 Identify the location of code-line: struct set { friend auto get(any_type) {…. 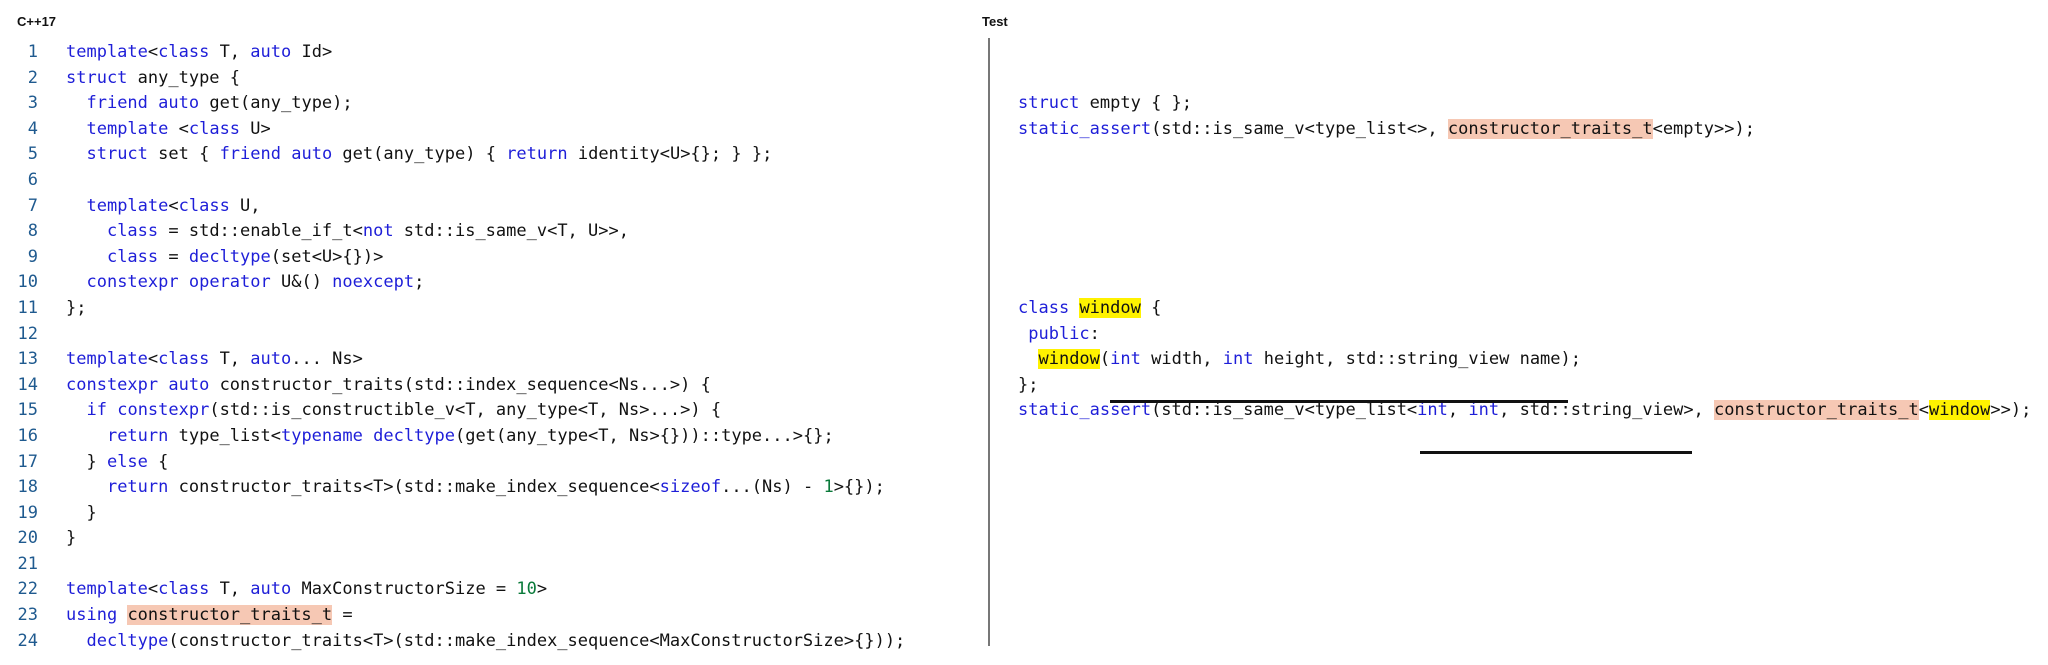
(485, 155).